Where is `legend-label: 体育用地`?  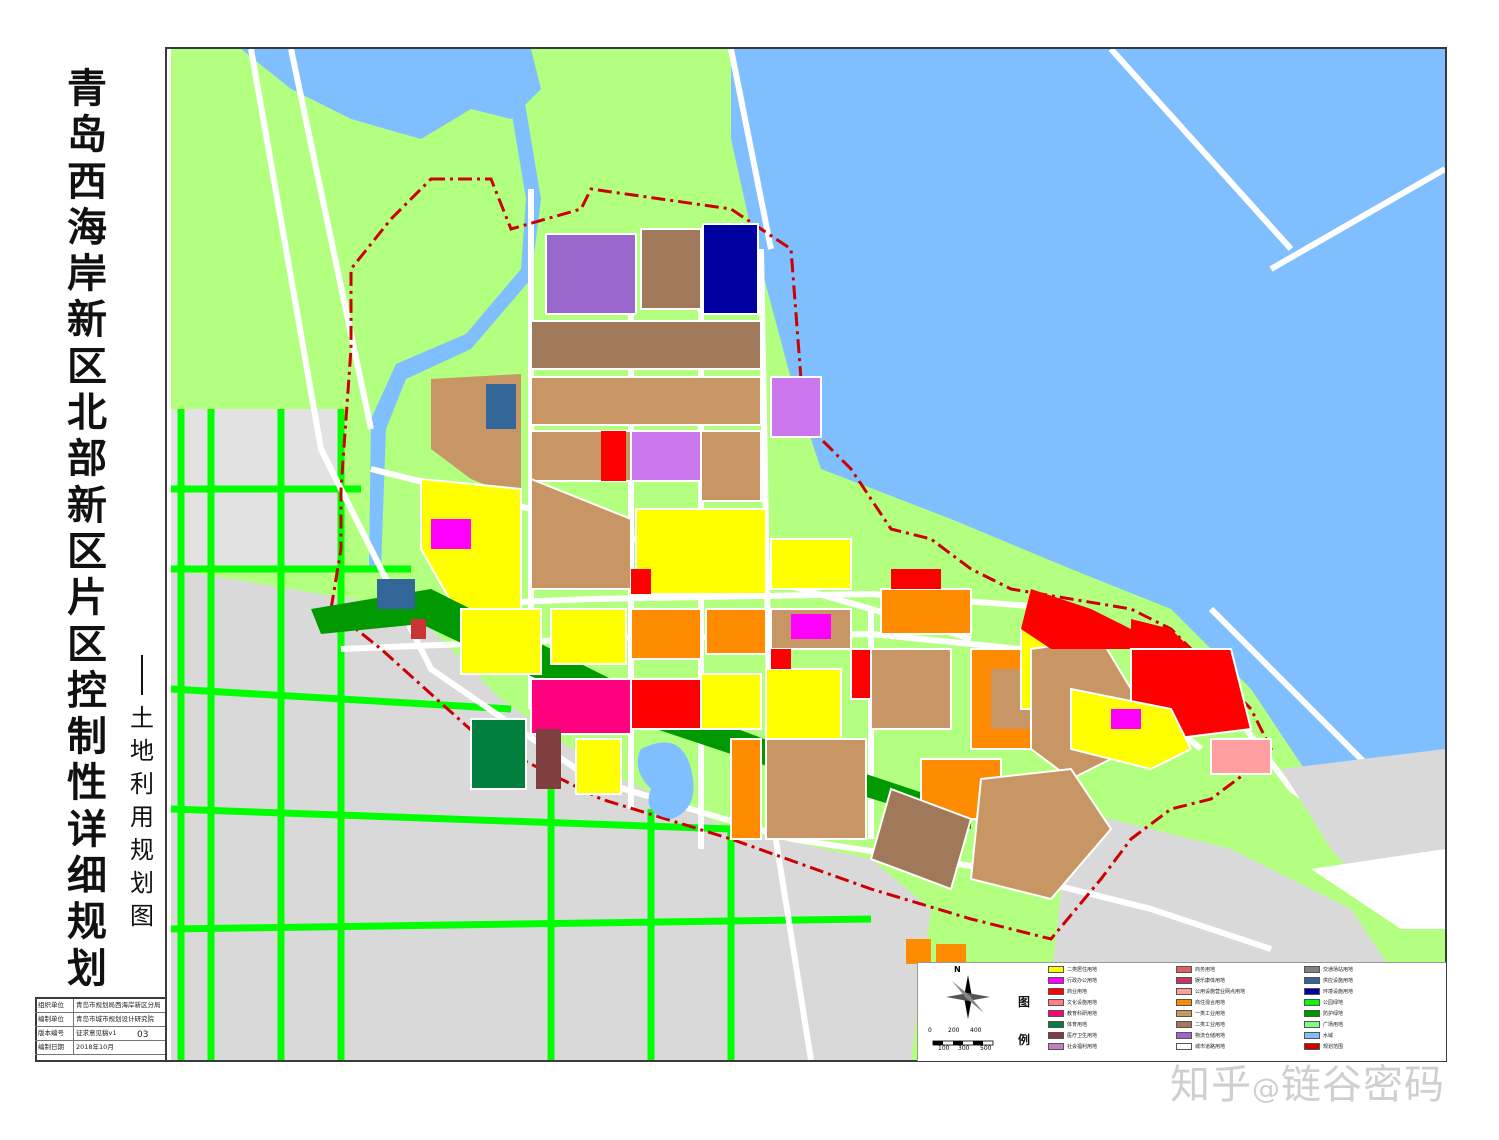
legend-label: 体育用地 is located at coordinates (1077, 1025).